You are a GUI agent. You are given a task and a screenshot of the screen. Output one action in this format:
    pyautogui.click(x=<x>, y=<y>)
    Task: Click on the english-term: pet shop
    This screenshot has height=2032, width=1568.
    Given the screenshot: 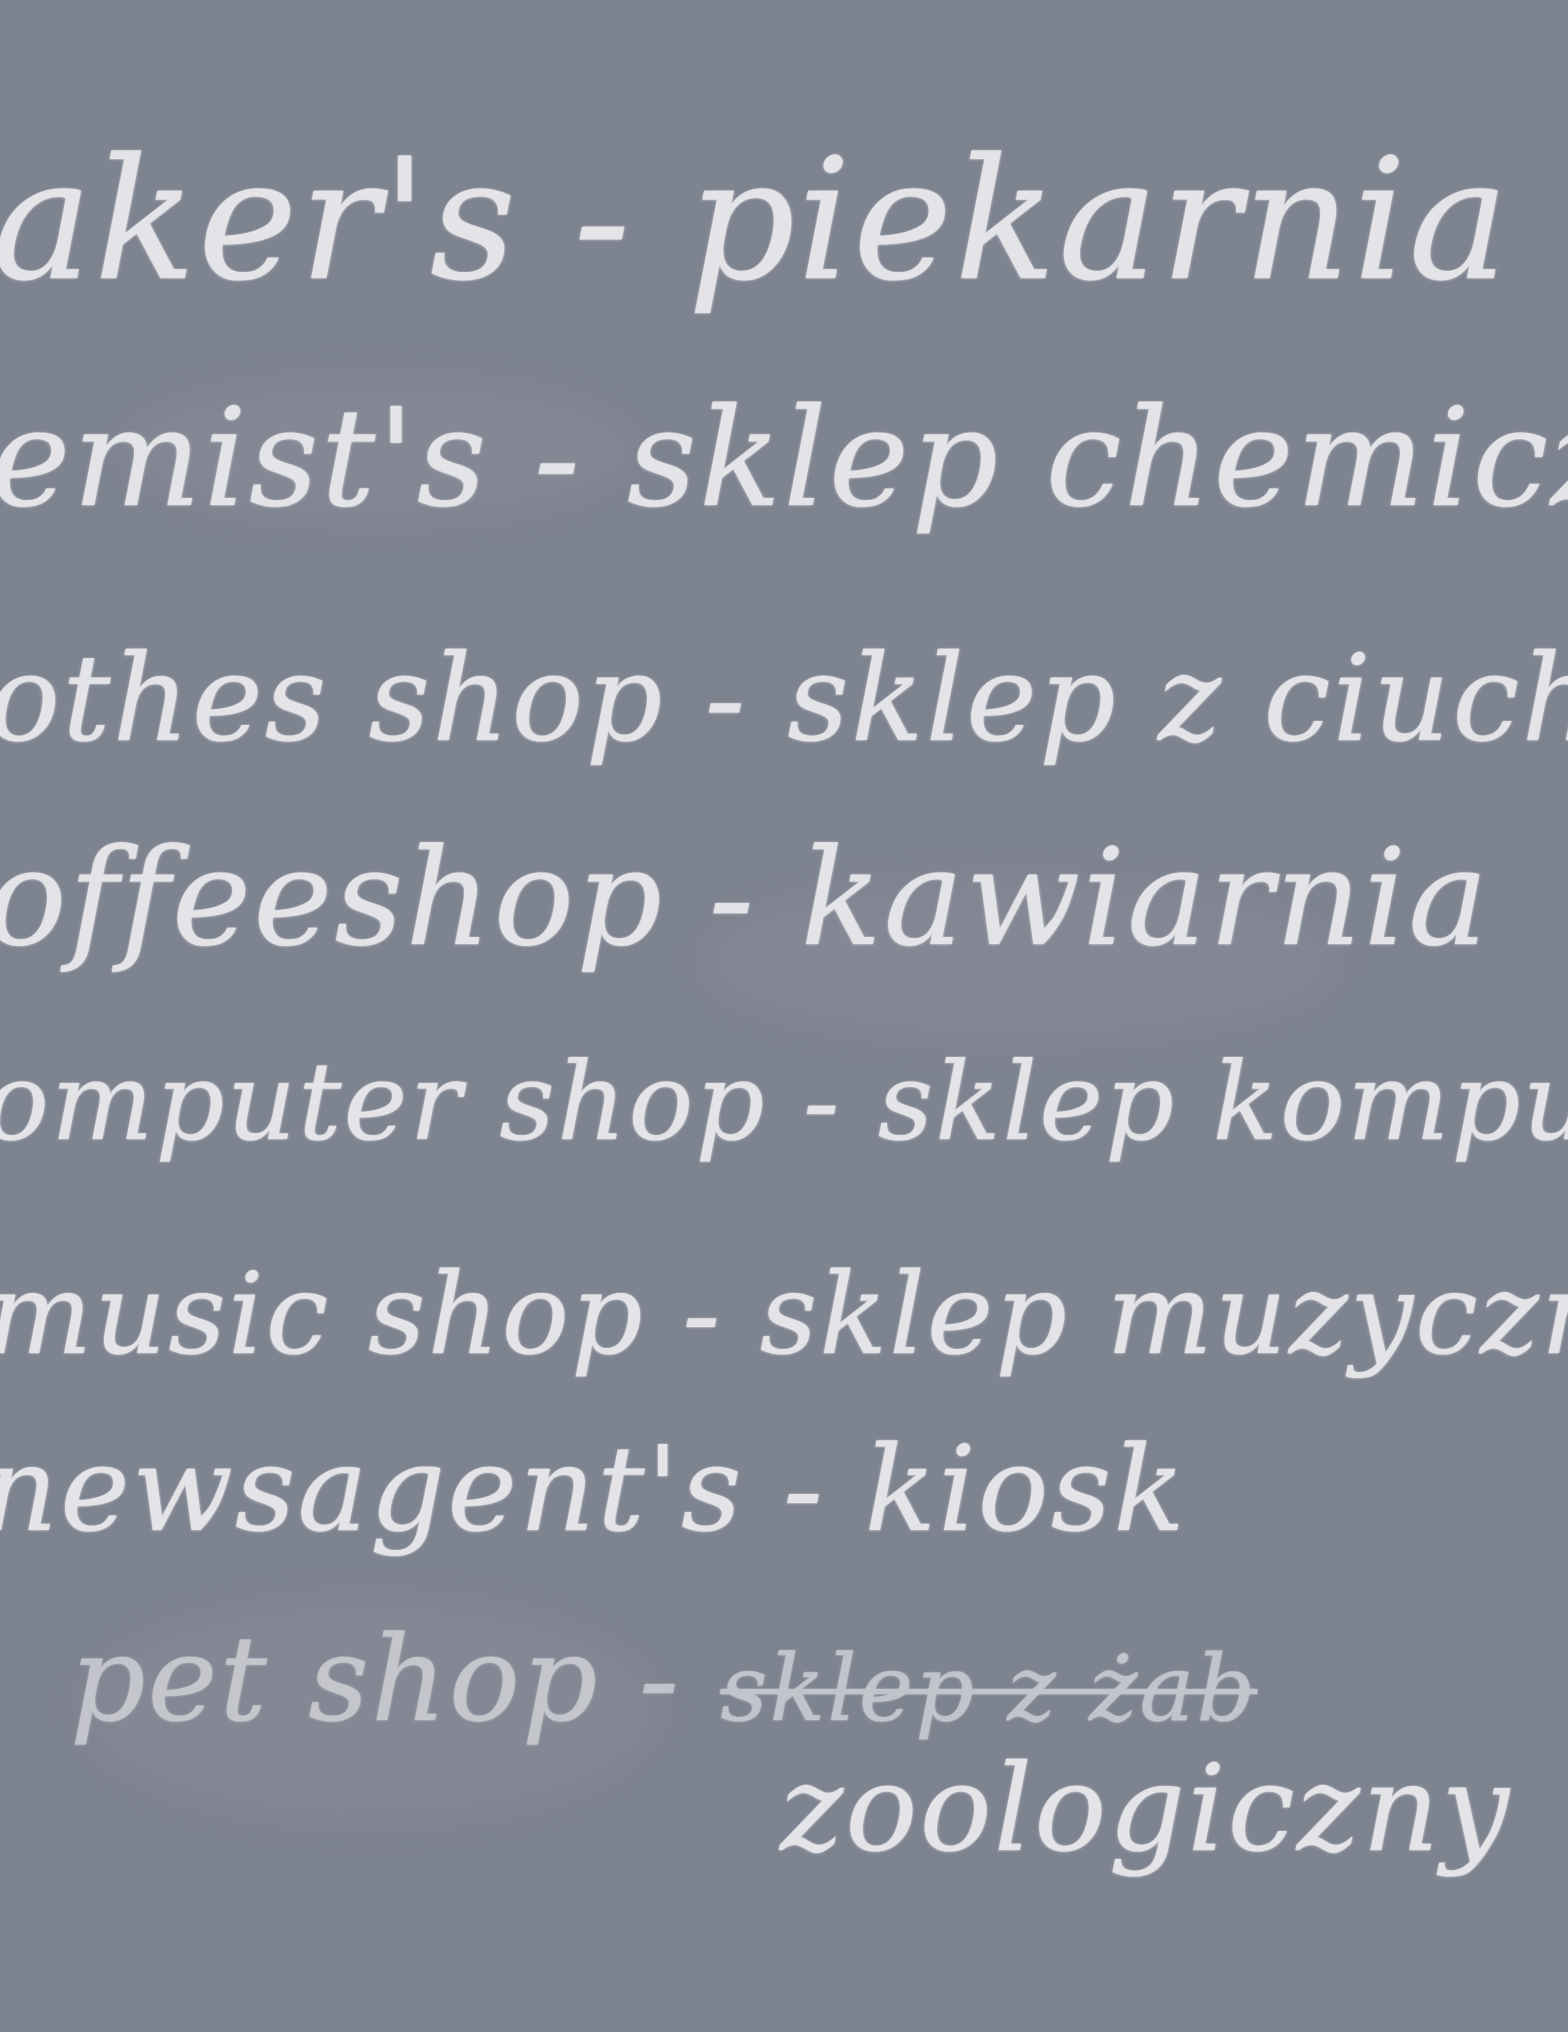 What is the action you would take?
    pyautogui.click(x=335, y=1679)
    